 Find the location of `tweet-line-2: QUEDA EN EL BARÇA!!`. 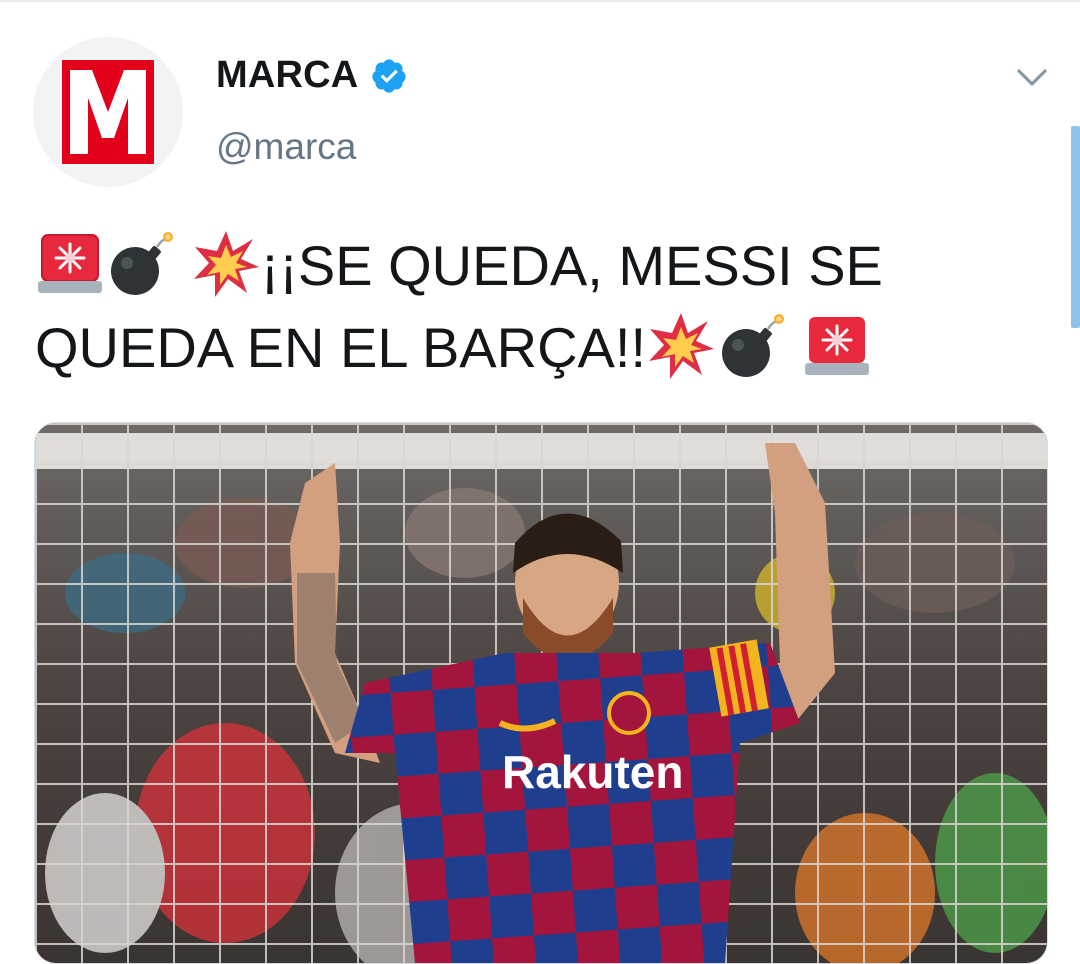

tweet-line-2: QUEDA EN EL BARÇA!! is located at coordinates (535, 348).